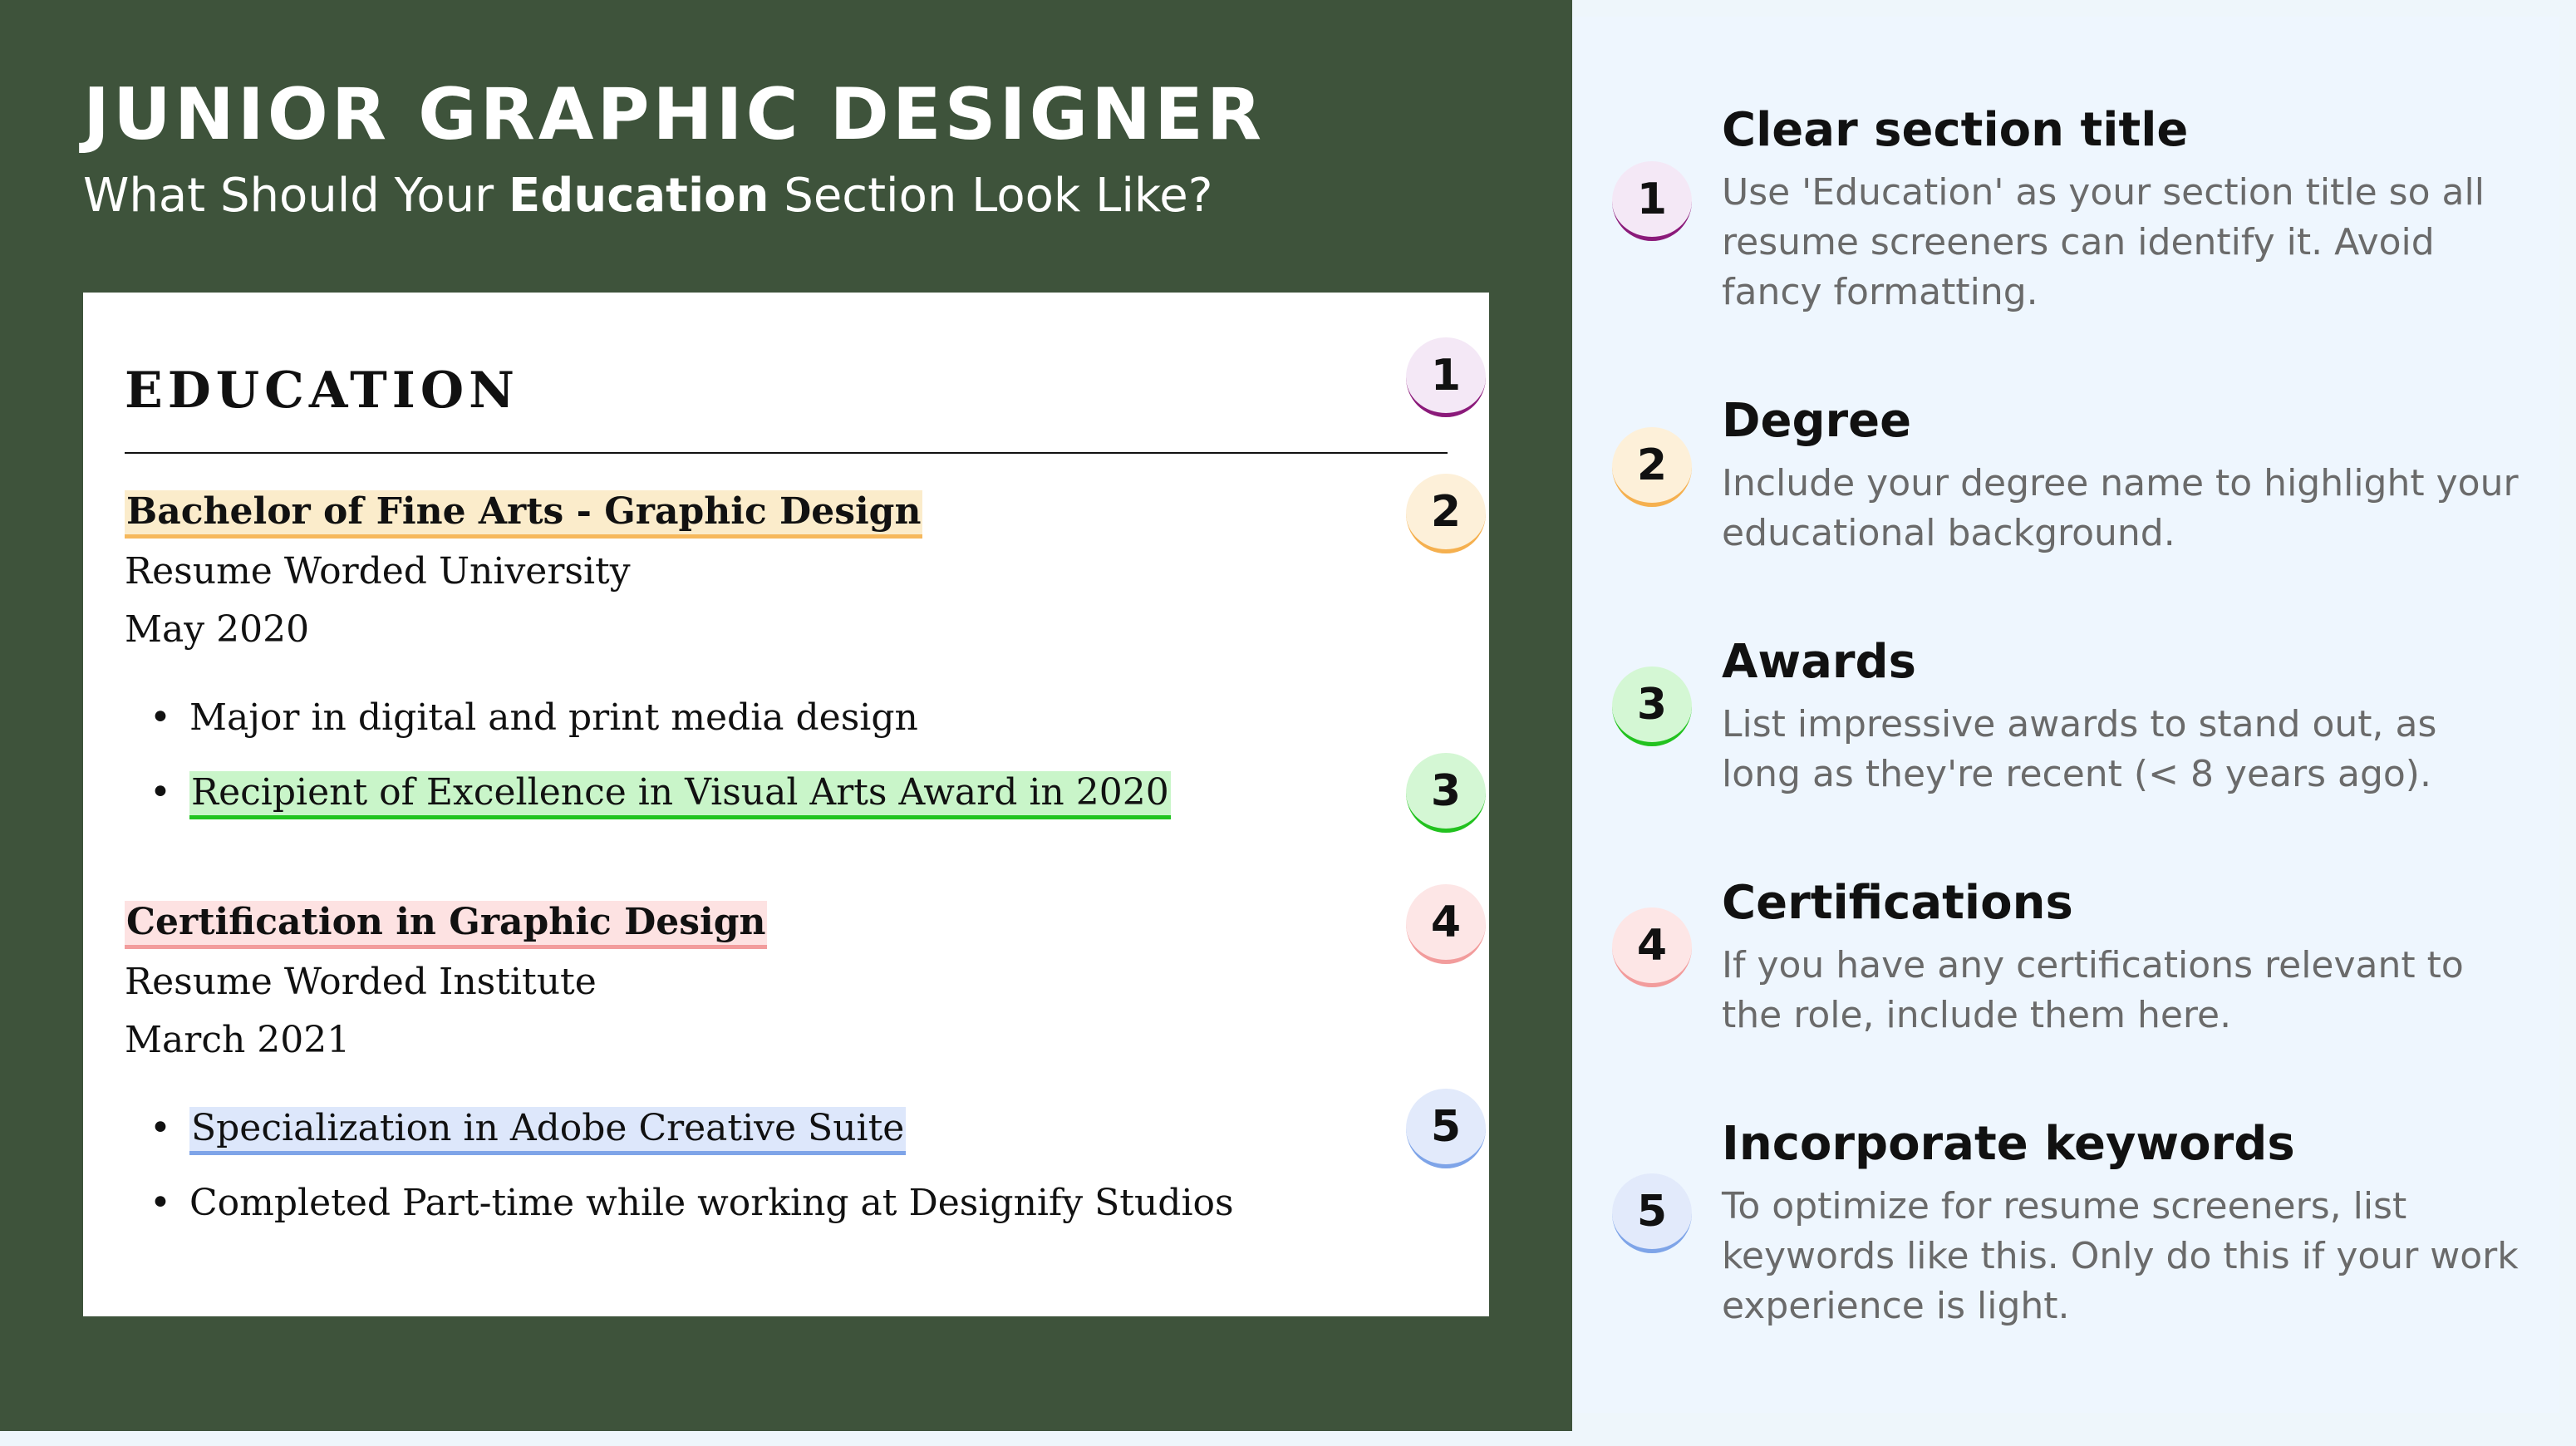  Describe the element at coordinates (2008, 1144) in the screenshot. I see `tip-title-5: Incorporate keywords` at that location.